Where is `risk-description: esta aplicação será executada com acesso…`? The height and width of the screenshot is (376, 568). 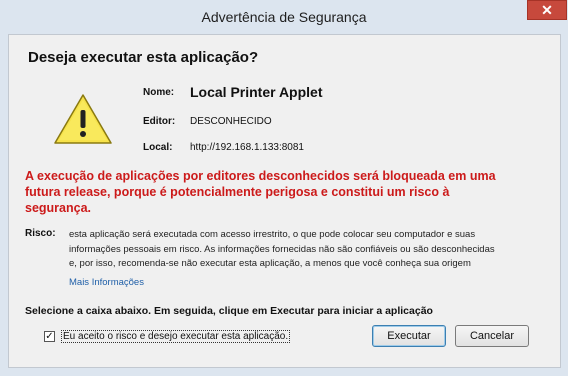 risk-description: esta aplicação será executada com acesso… is located at coordinates (314, 250).